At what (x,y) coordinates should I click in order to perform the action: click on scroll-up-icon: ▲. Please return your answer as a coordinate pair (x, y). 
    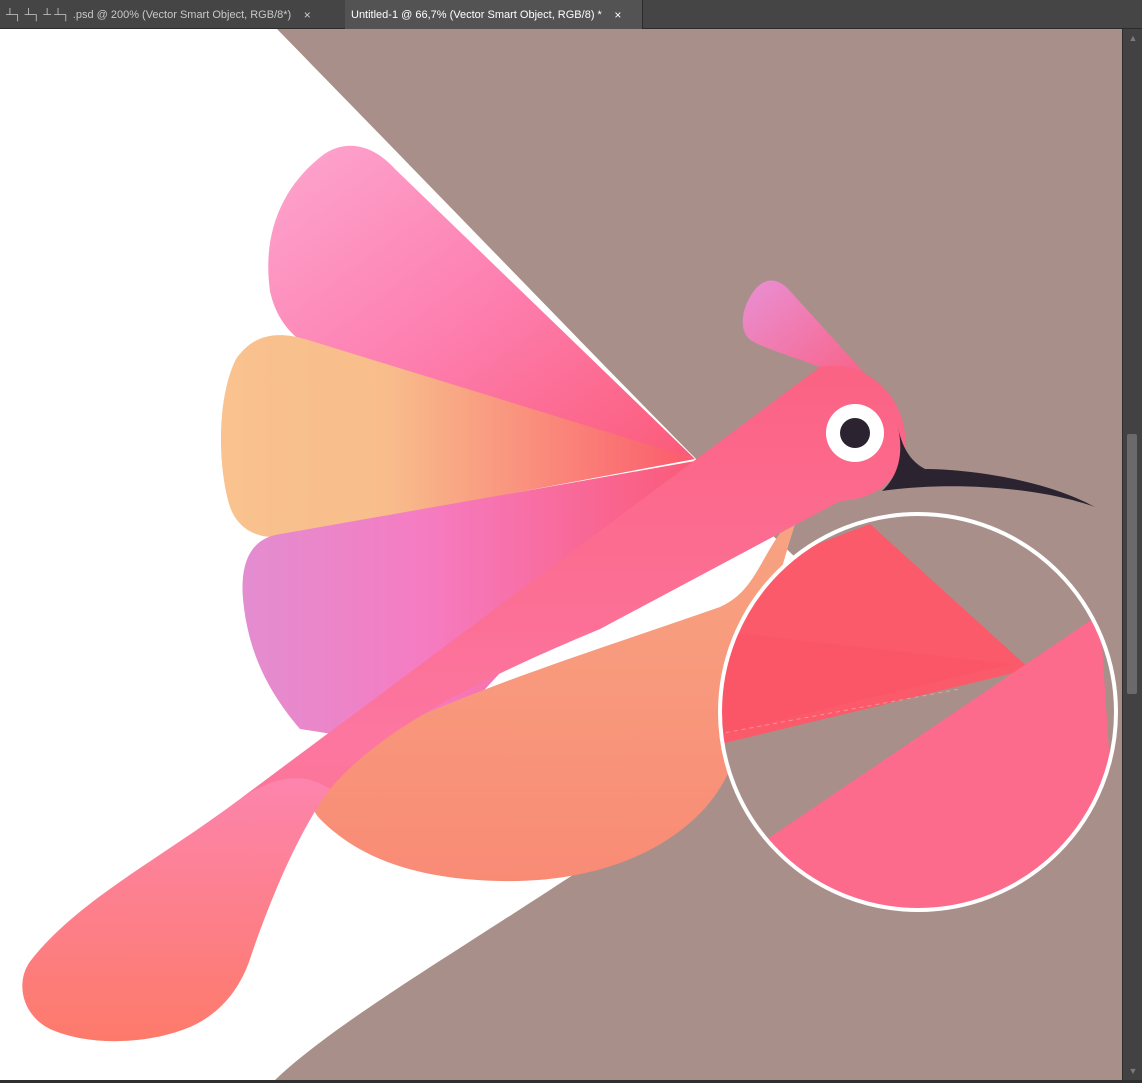
    Looking at the image, I should click on (1133, 38).